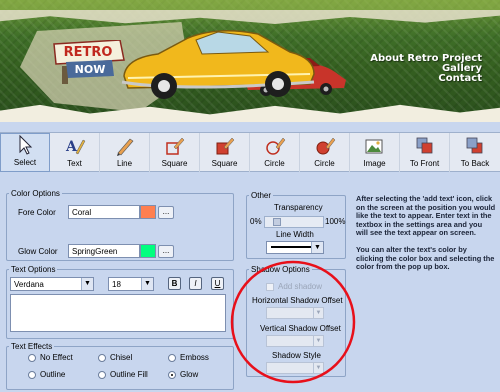  What do you see at coordinates (295, 313) in the screenshot?
I see `horizontal-offset-select: ▼` at bounding box center [295, 313].